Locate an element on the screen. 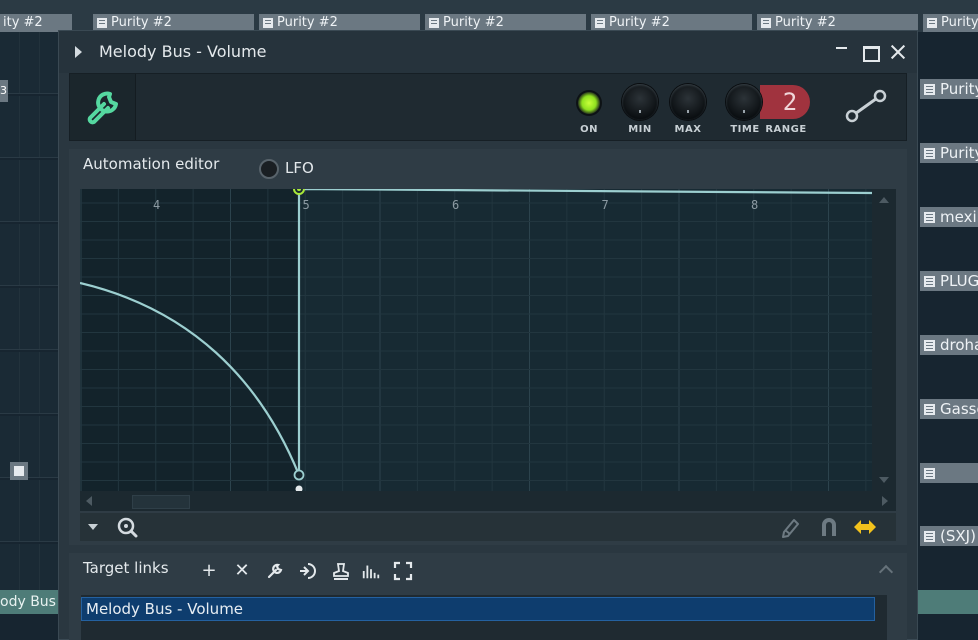 The height and width of the screenshot is (640, 978). playlist-clip: Purity is located at coordinates (950, 23).